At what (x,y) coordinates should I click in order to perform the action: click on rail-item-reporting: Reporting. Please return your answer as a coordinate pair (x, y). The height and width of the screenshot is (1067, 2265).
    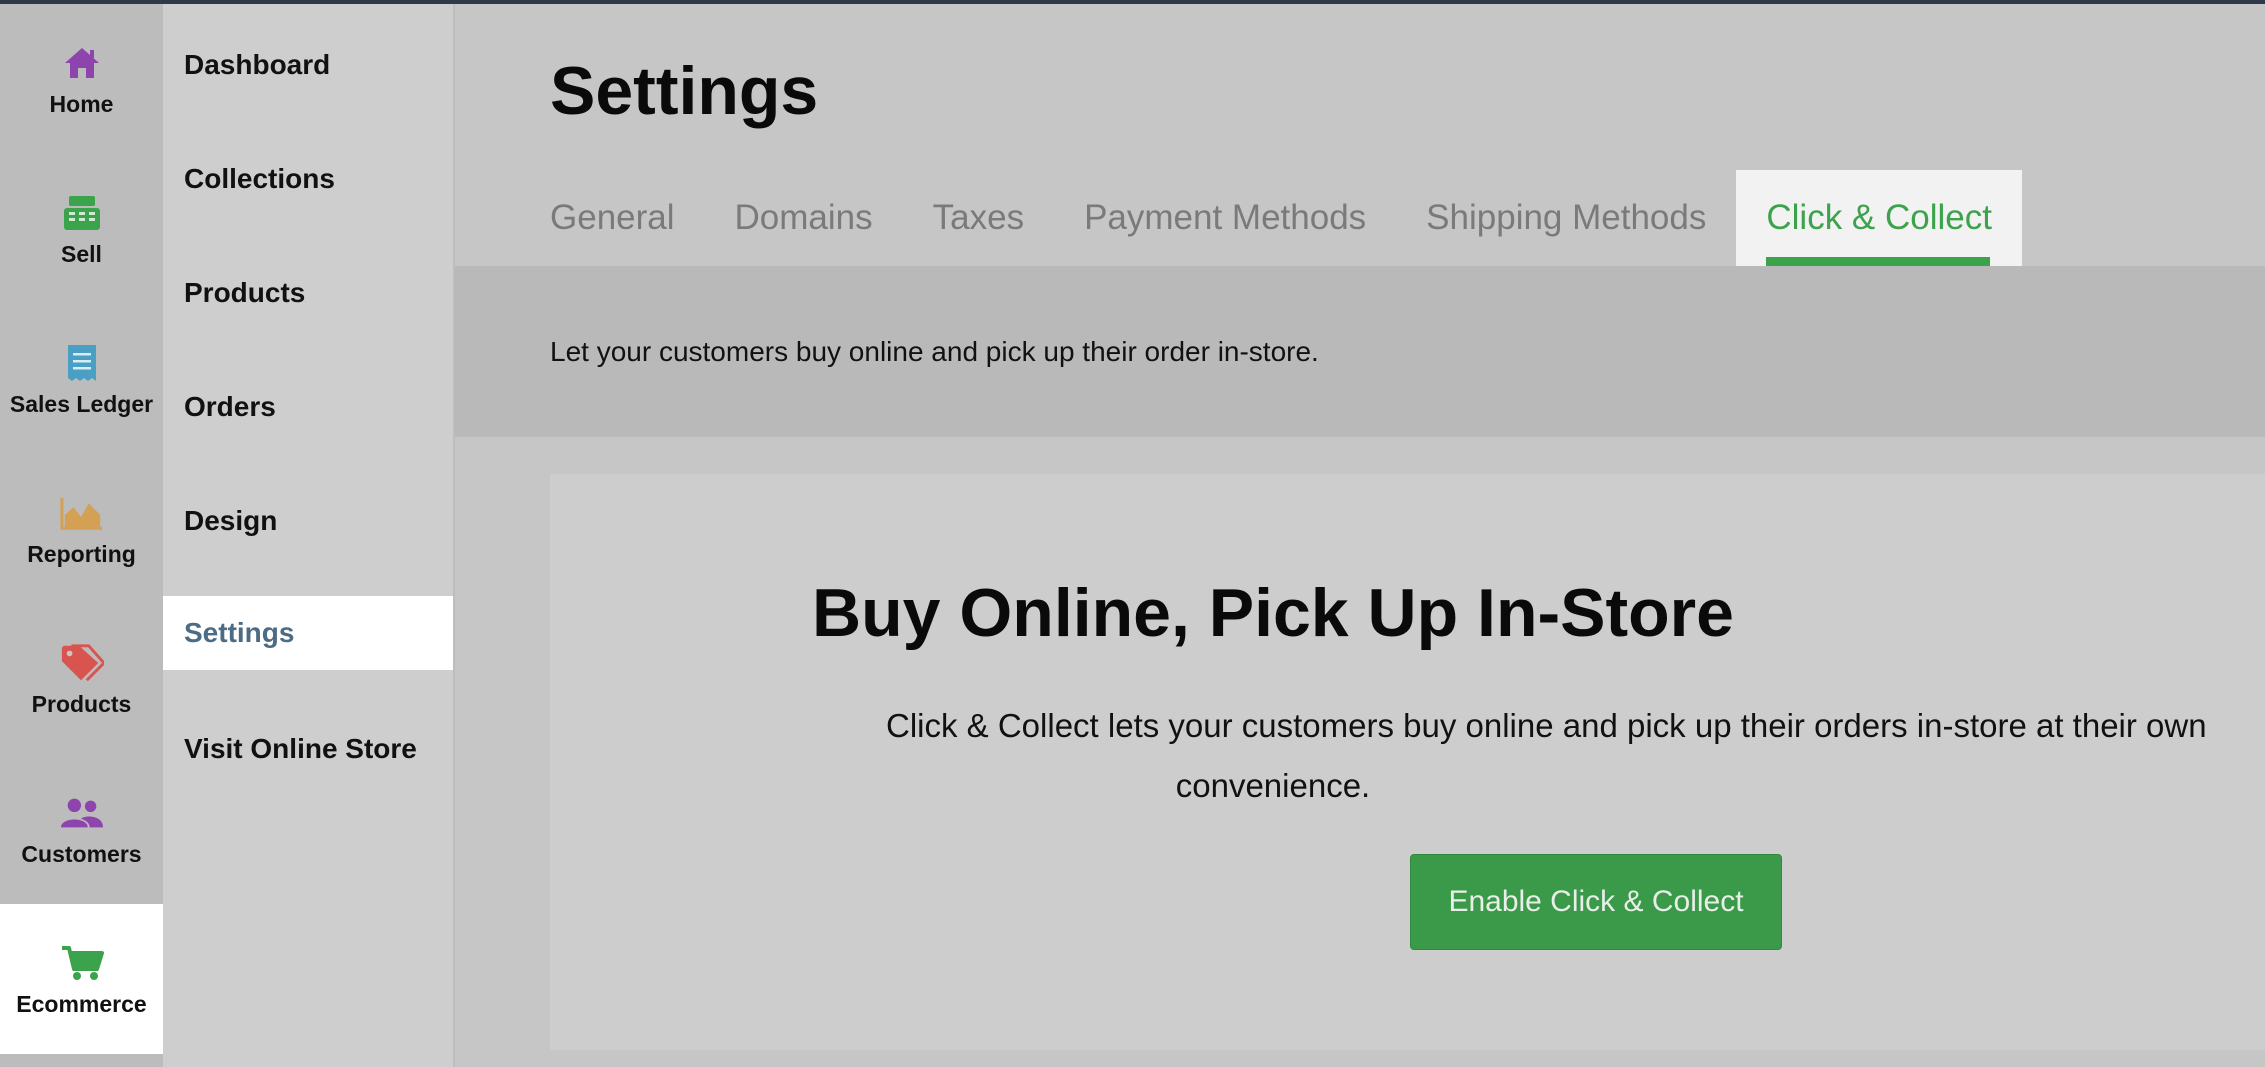
    Looking at the image, I should click on (81, 529).